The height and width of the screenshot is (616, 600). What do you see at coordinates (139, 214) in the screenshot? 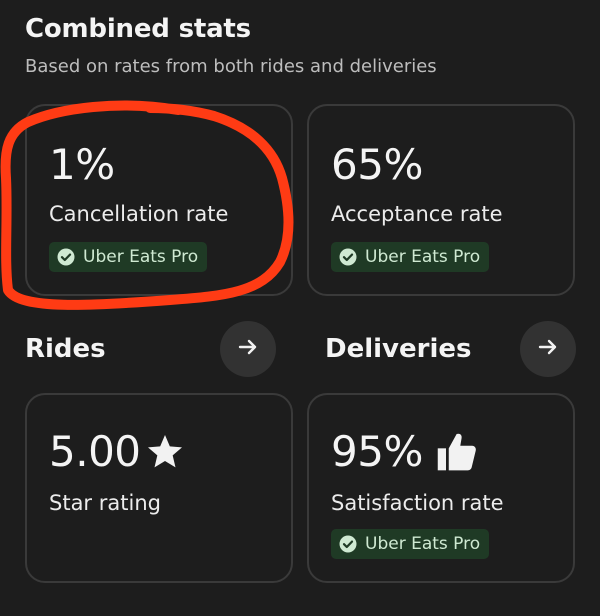
I see `cancellation-rate-label: Cancellation rate` at bounding box center [139, 214].